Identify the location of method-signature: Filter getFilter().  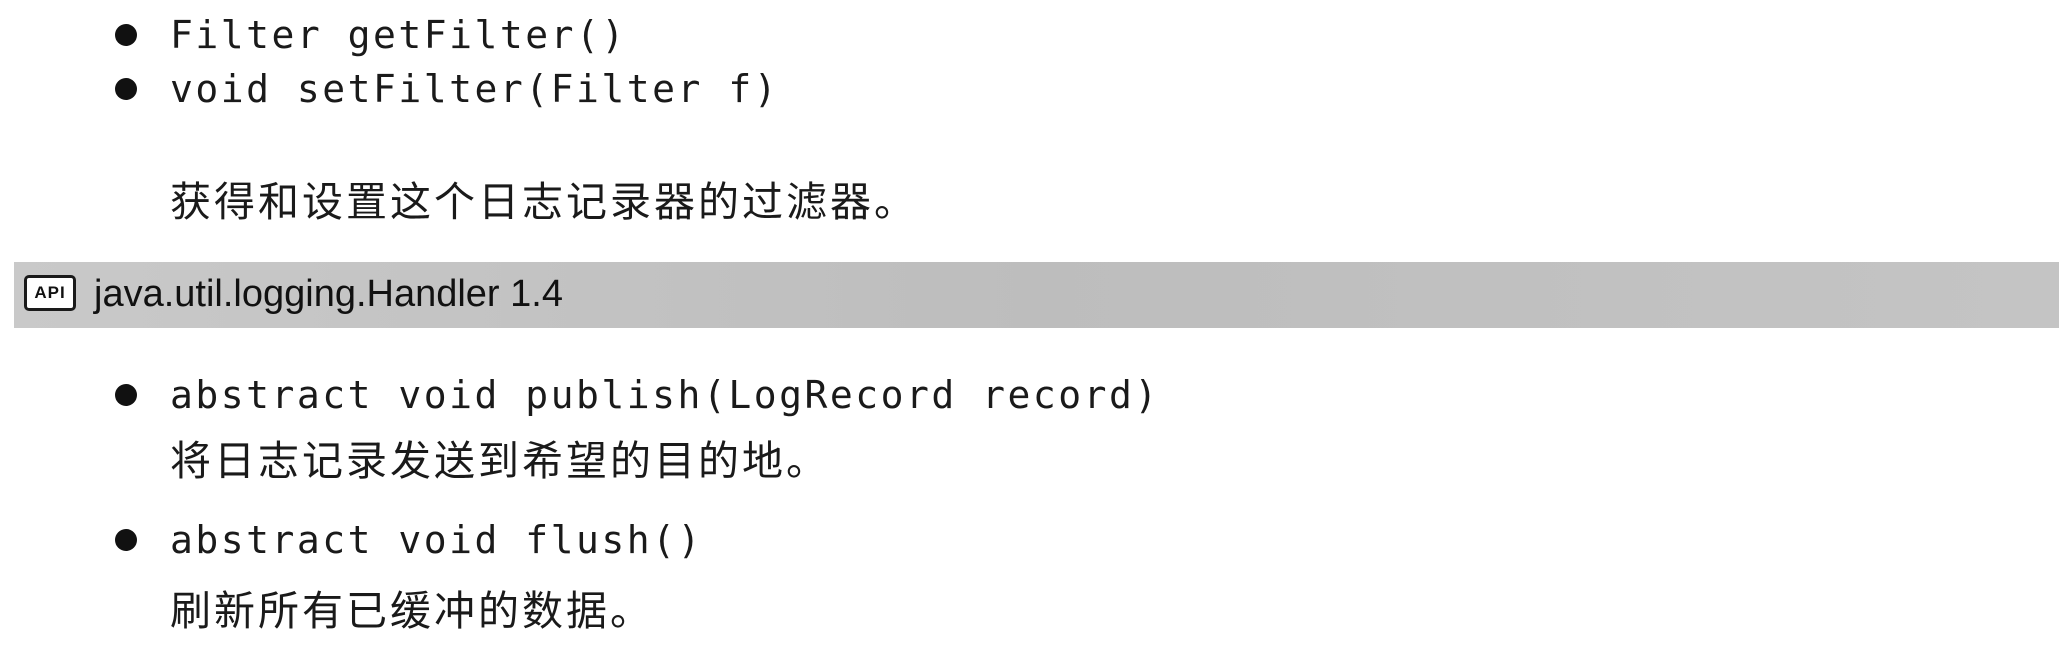
(398, 35).